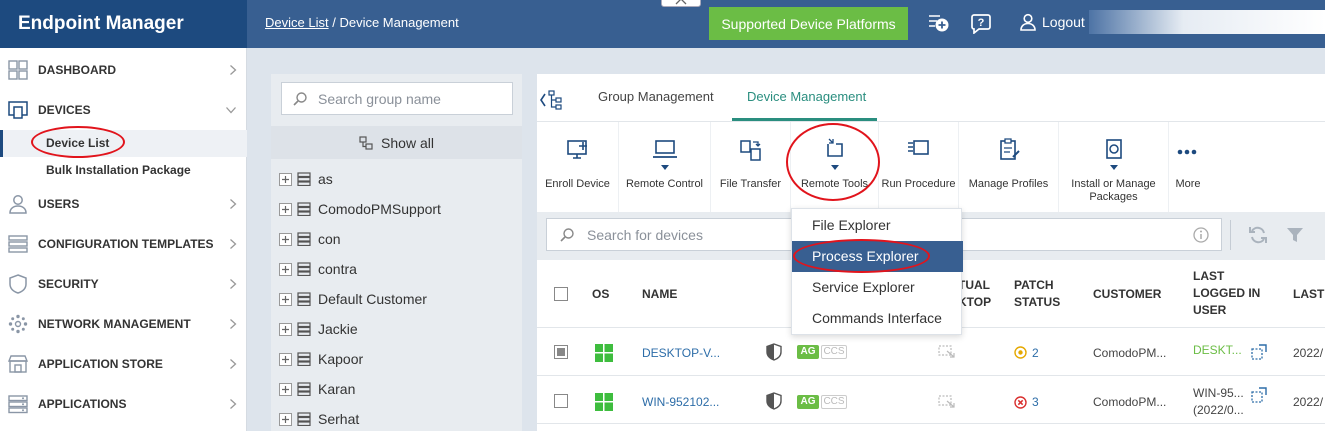 The image size is (1325, 431). Describe the element at coordinates (1201, 234) in the screenshot. I see `info-icon` at that location.